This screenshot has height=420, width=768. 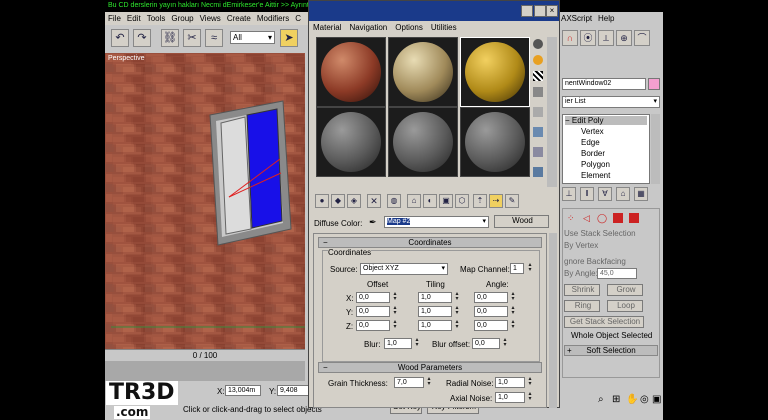 What do you see at coordinates (538, 44) in the screenshot?
I see `sample-type-icon` at bounding box center [538, 44].